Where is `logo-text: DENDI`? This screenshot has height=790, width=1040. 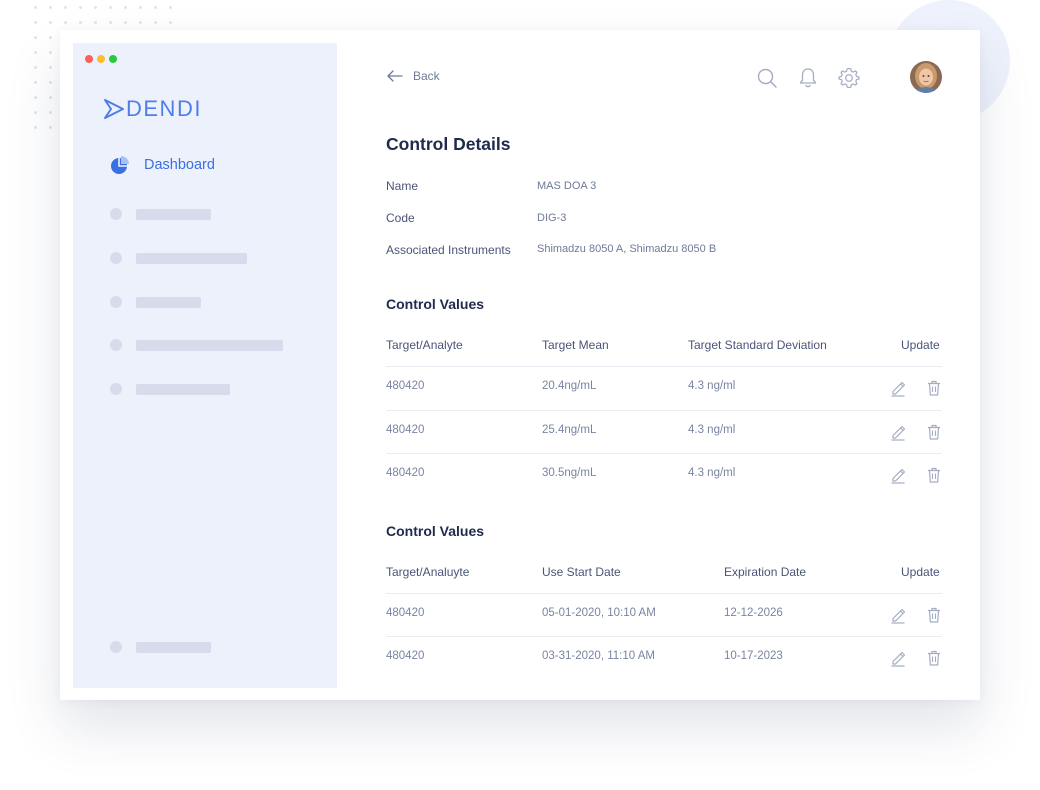
logo-text: DENDI is located at coordinates (164, 108).